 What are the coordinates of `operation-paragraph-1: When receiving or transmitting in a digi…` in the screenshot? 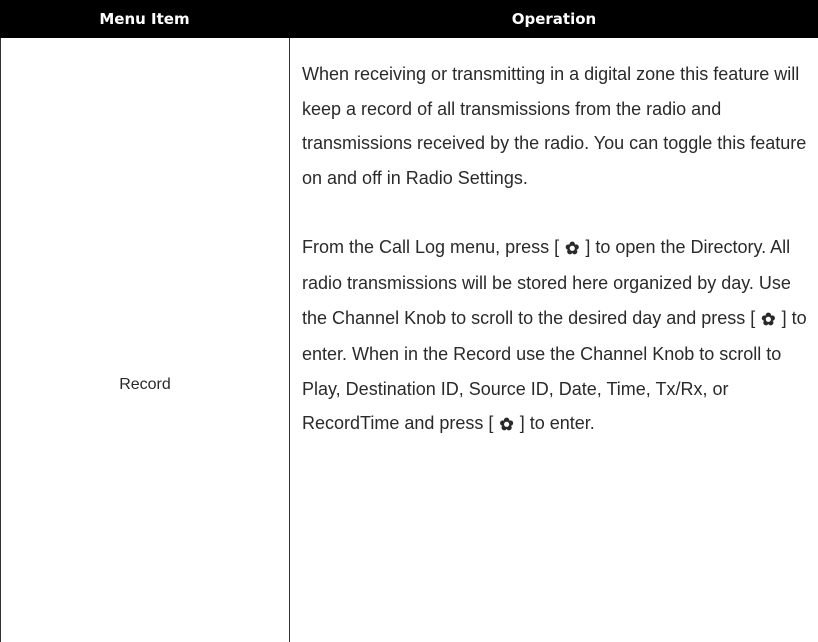 It's located at (554, 126).